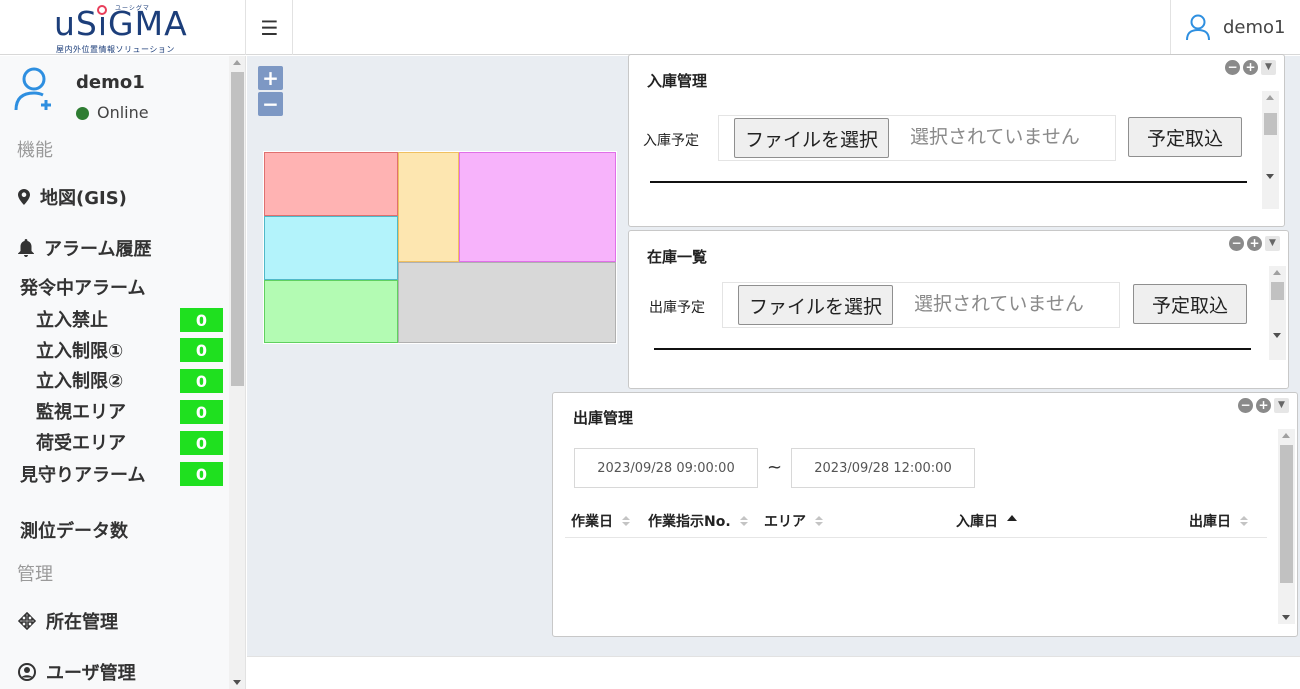 The width and height of the screenshot is (1300, 689). What do you see at coordinates (270, 104) in the screenshot?
I see `zoom-out-button: −` at bounding box center [270, 104].